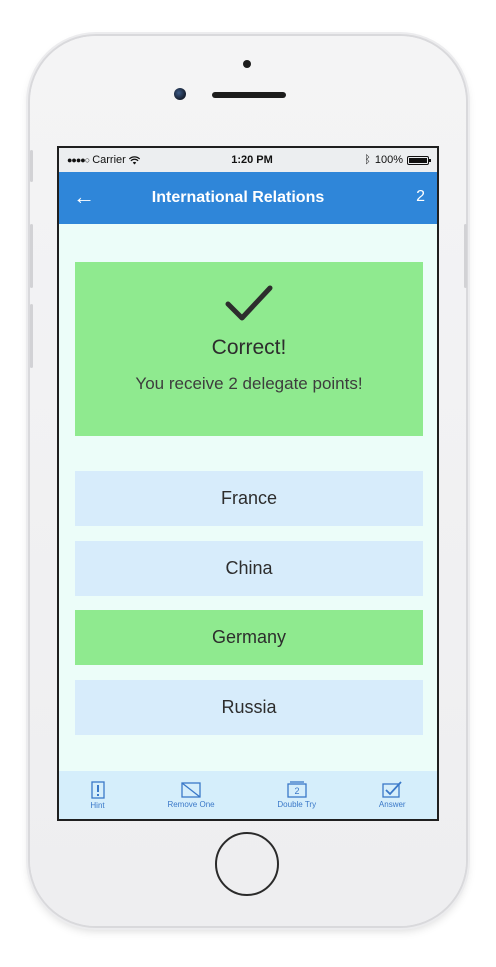 The image size is (496, 967). Describe the element at coordinates (248, 795) in the screenshot. I see `lifeline-toolbar: Hint Remove One 2 Double Try Answer` at that location.